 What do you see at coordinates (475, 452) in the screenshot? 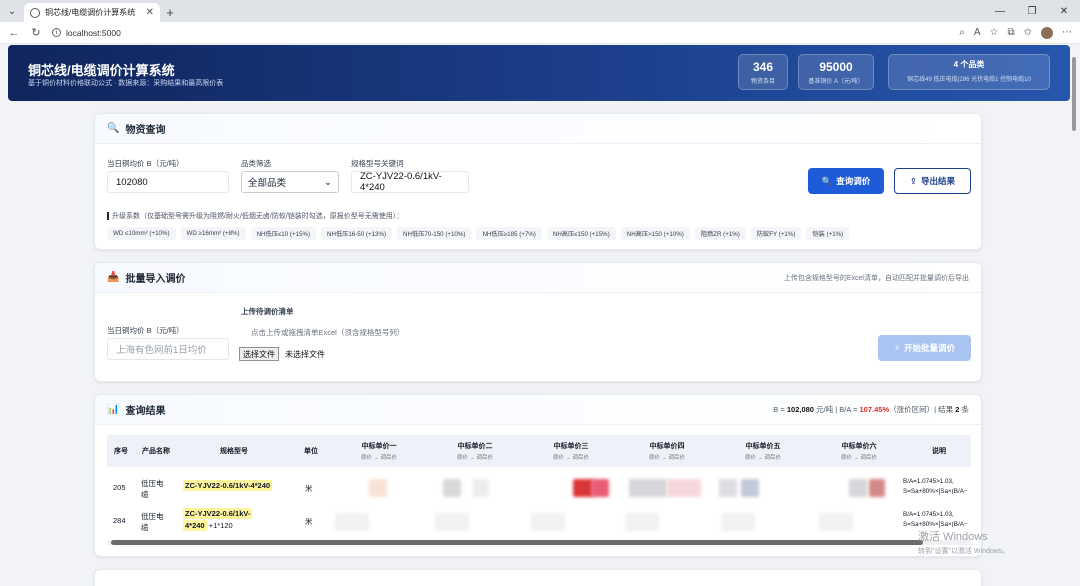
I see `col-bid2: 中标单价二 原价 → 调后价` at bounding box center [475, 452].